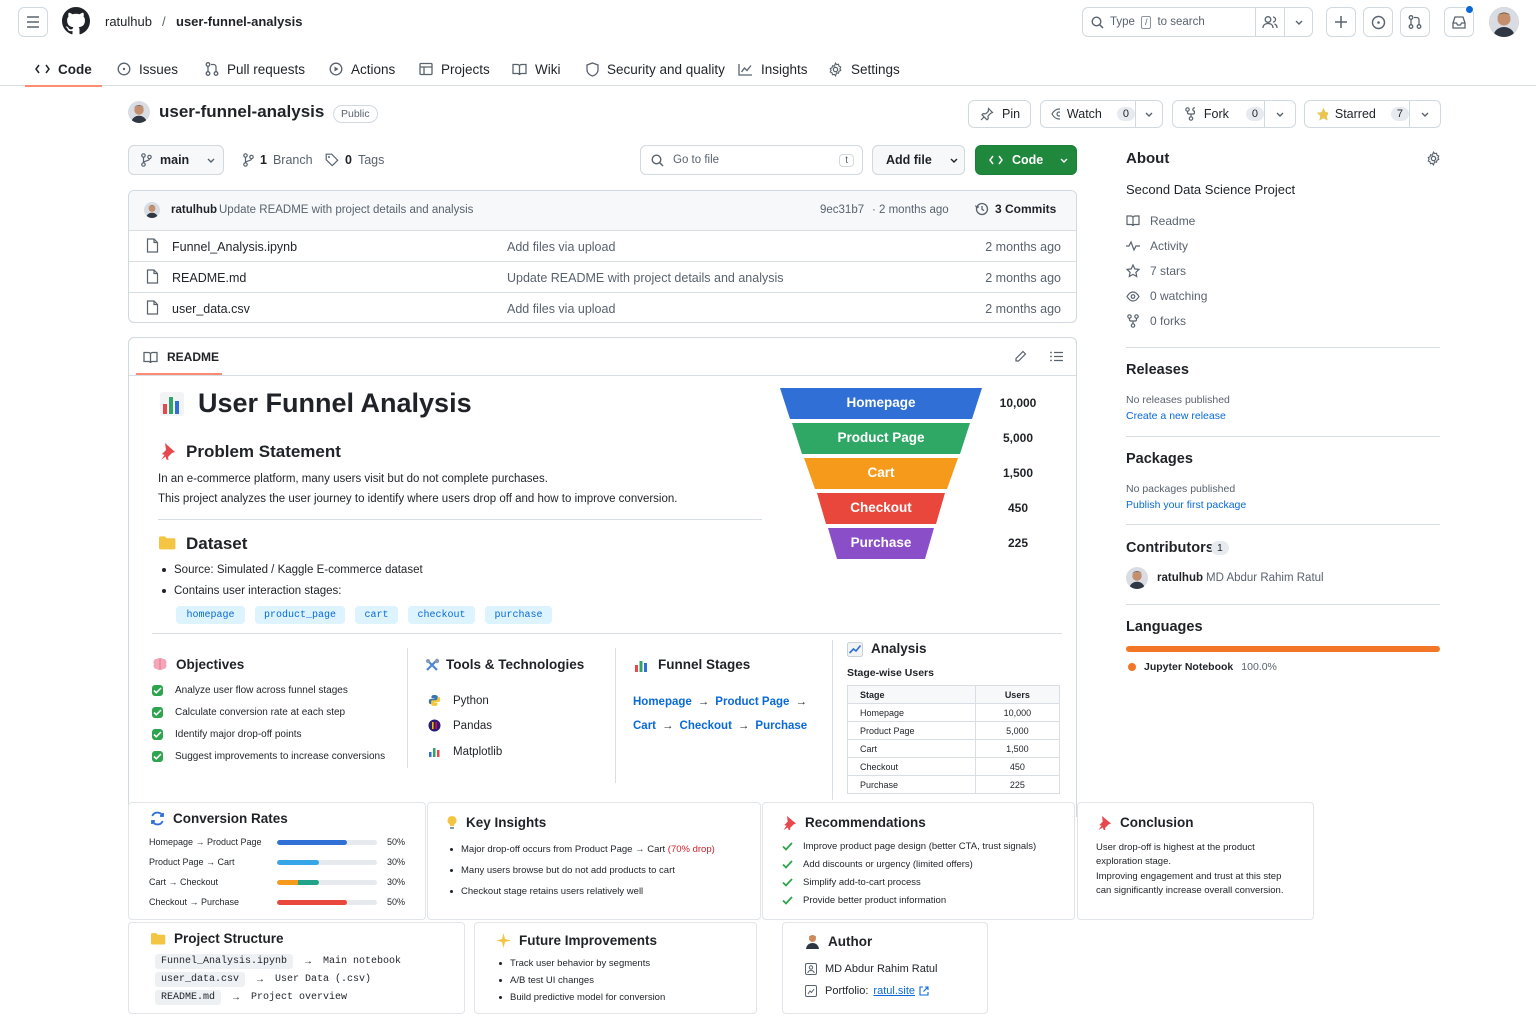 The image size is (1536, 1024). Describe the element at coordinates (76, 21) in the screenshot. I see `github-logo-icon` at that location.